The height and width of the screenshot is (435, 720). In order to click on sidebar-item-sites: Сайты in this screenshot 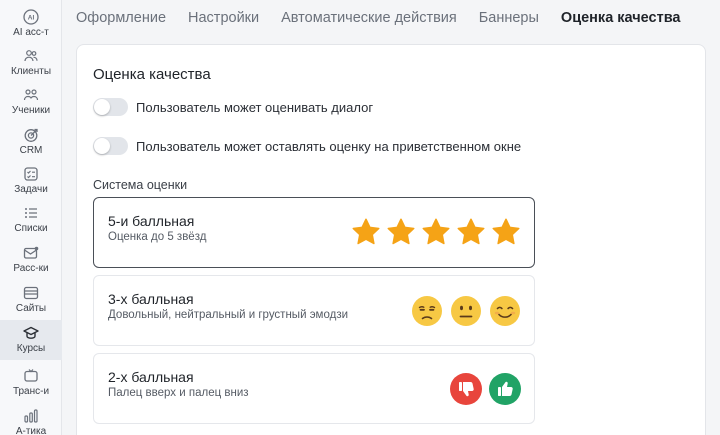, I will do `click(31, 300)`.